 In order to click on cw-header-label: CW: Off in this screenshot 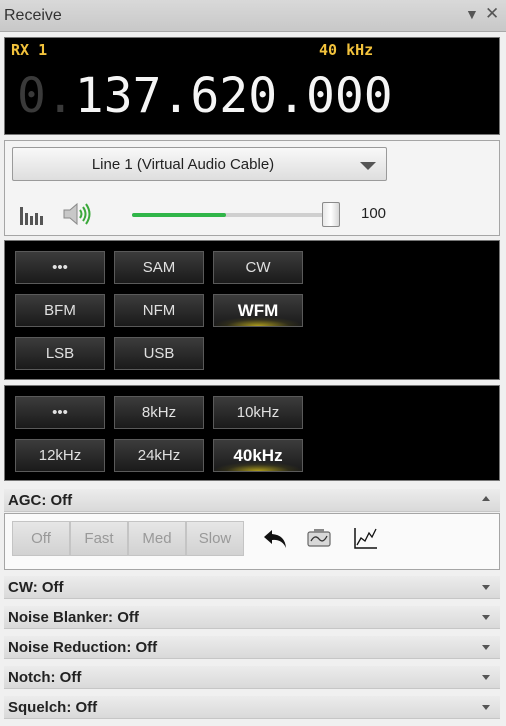, I will do `click(36, 587)`.